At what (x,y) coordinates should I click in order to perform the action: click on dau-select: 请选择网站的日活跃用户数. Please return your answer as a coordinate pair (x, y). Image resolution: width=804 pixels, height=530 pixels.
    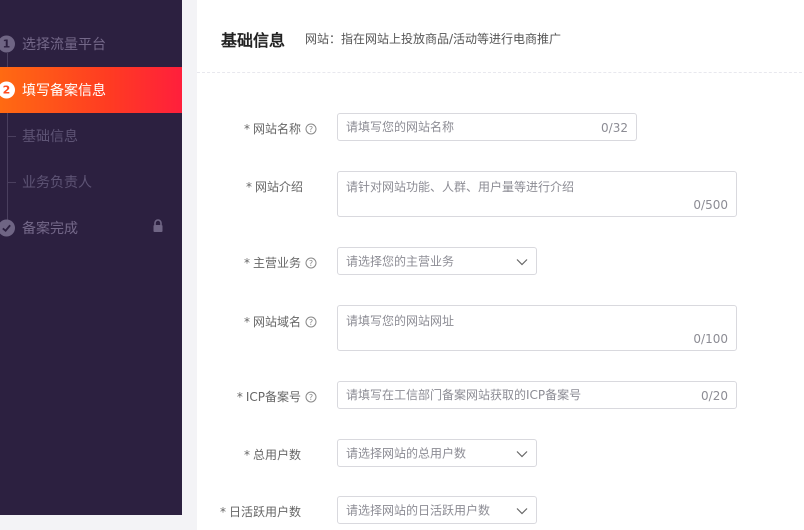
    Looking at the image, I should click on (437, 510).